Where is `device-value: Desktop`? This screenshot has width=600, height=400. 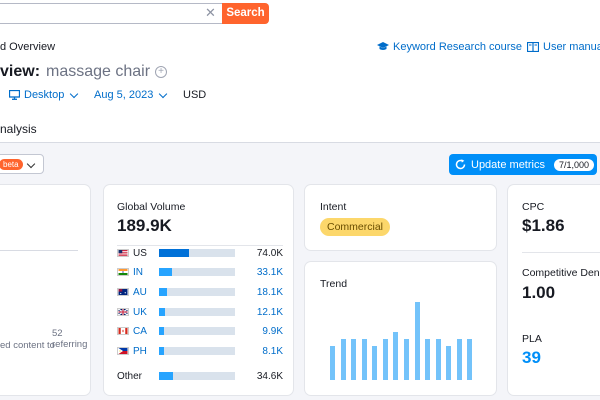 device-value: Desktop is located at coordinates (44, 95).